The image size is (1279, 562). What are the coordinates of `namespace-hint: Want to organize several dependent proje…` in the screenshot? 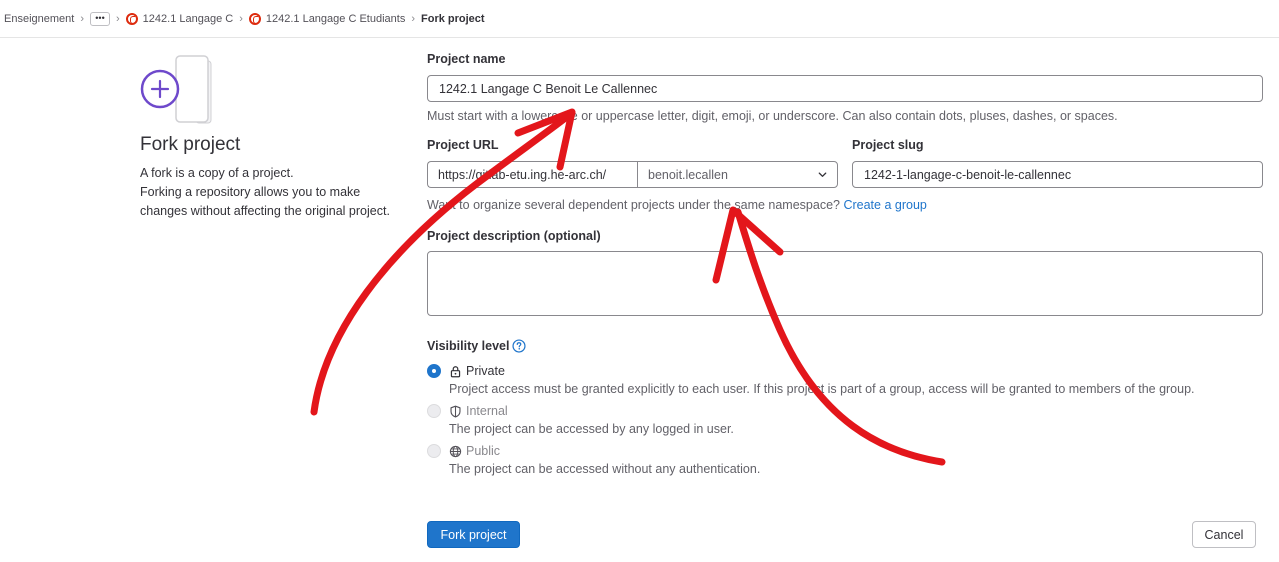 It's located at (677, 205).